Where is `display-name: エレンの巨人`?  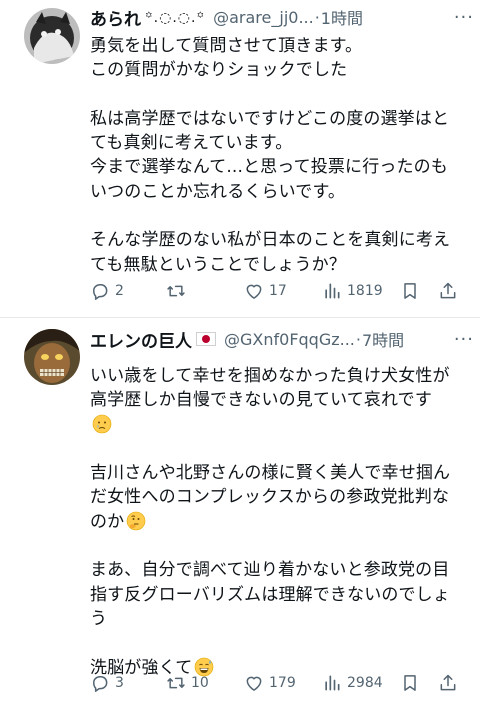
display-name: エレンの巨人 is located at coordinates (141, 339).